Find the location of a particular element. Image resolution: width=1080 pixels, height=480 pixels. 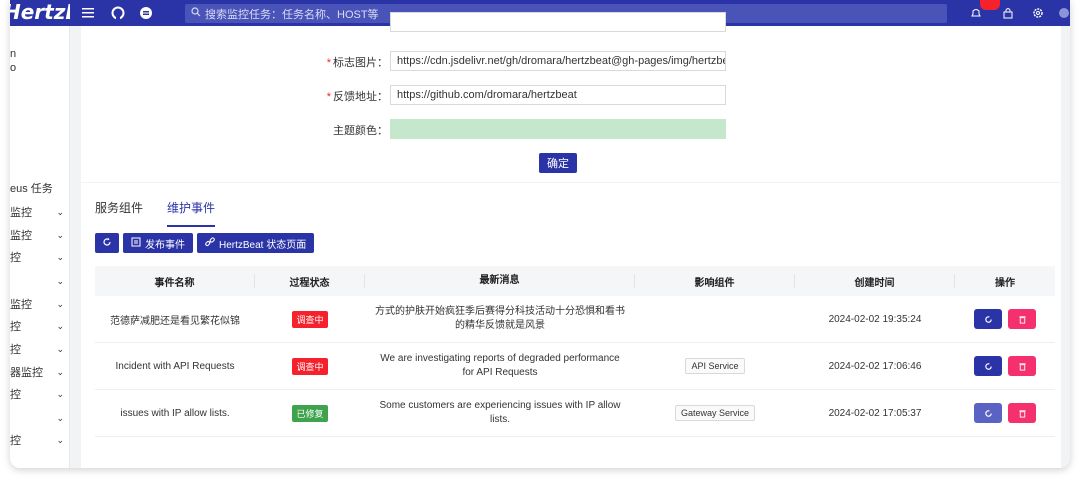

brand-logo: HertzBeat is located at coordinates (40, 13).